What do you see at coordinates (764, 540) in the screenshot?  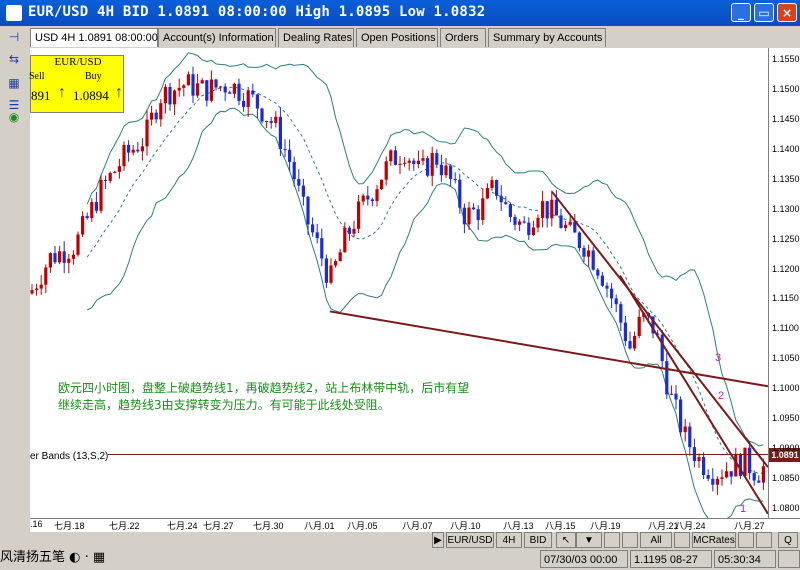 I see `tool-button-e` at bounding box center [764, 540].